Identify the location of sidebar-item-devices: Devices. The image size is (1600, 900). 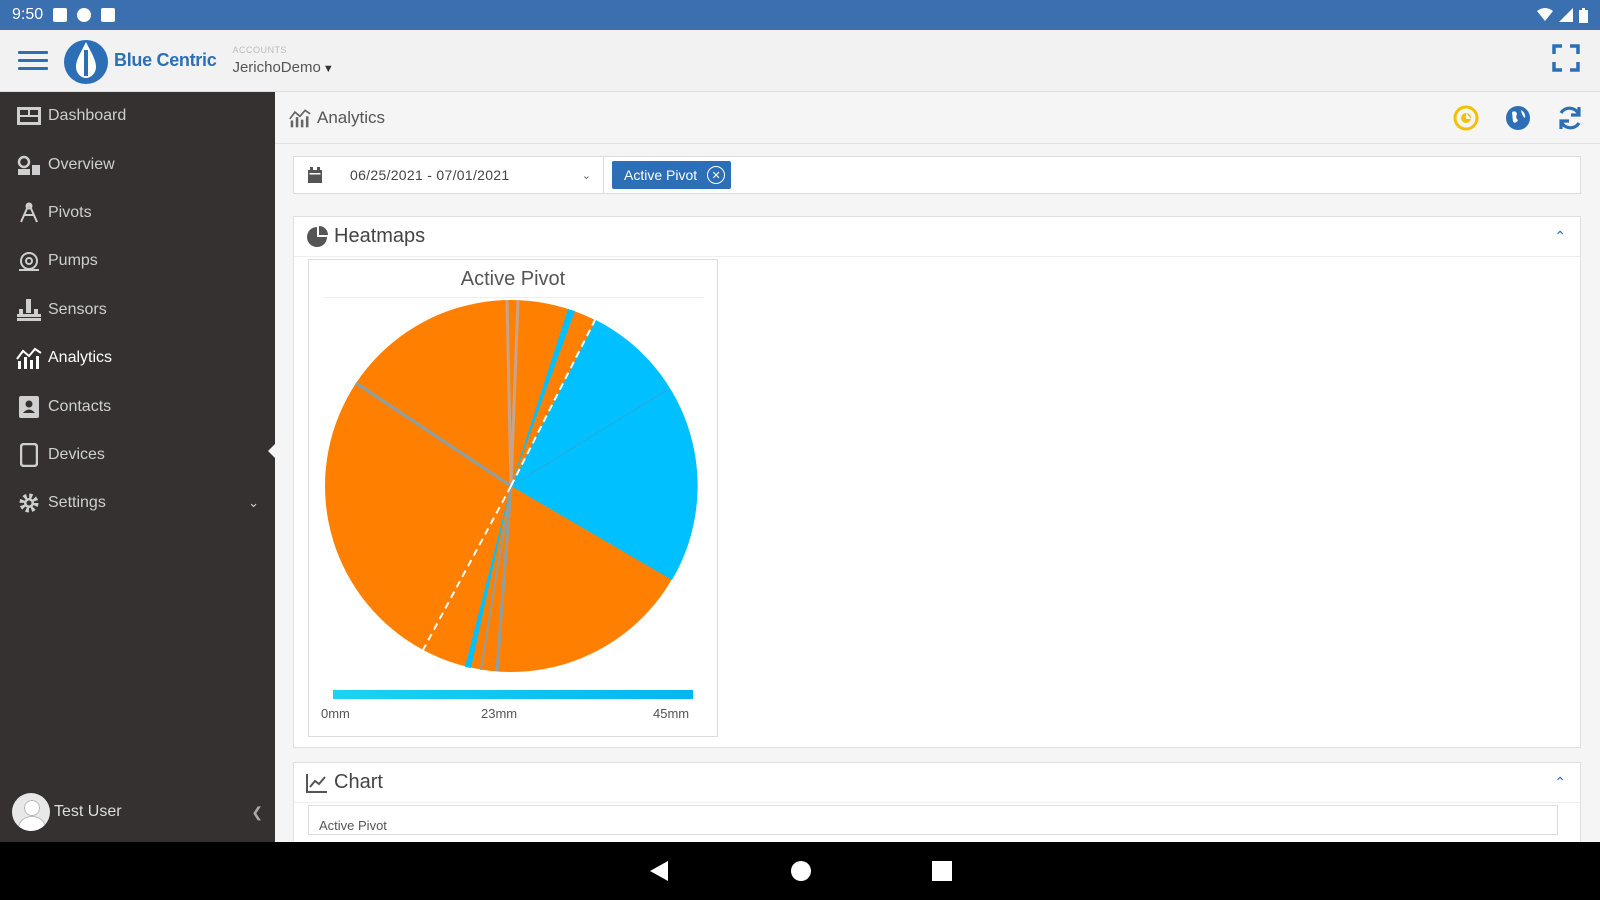
(137, 455).